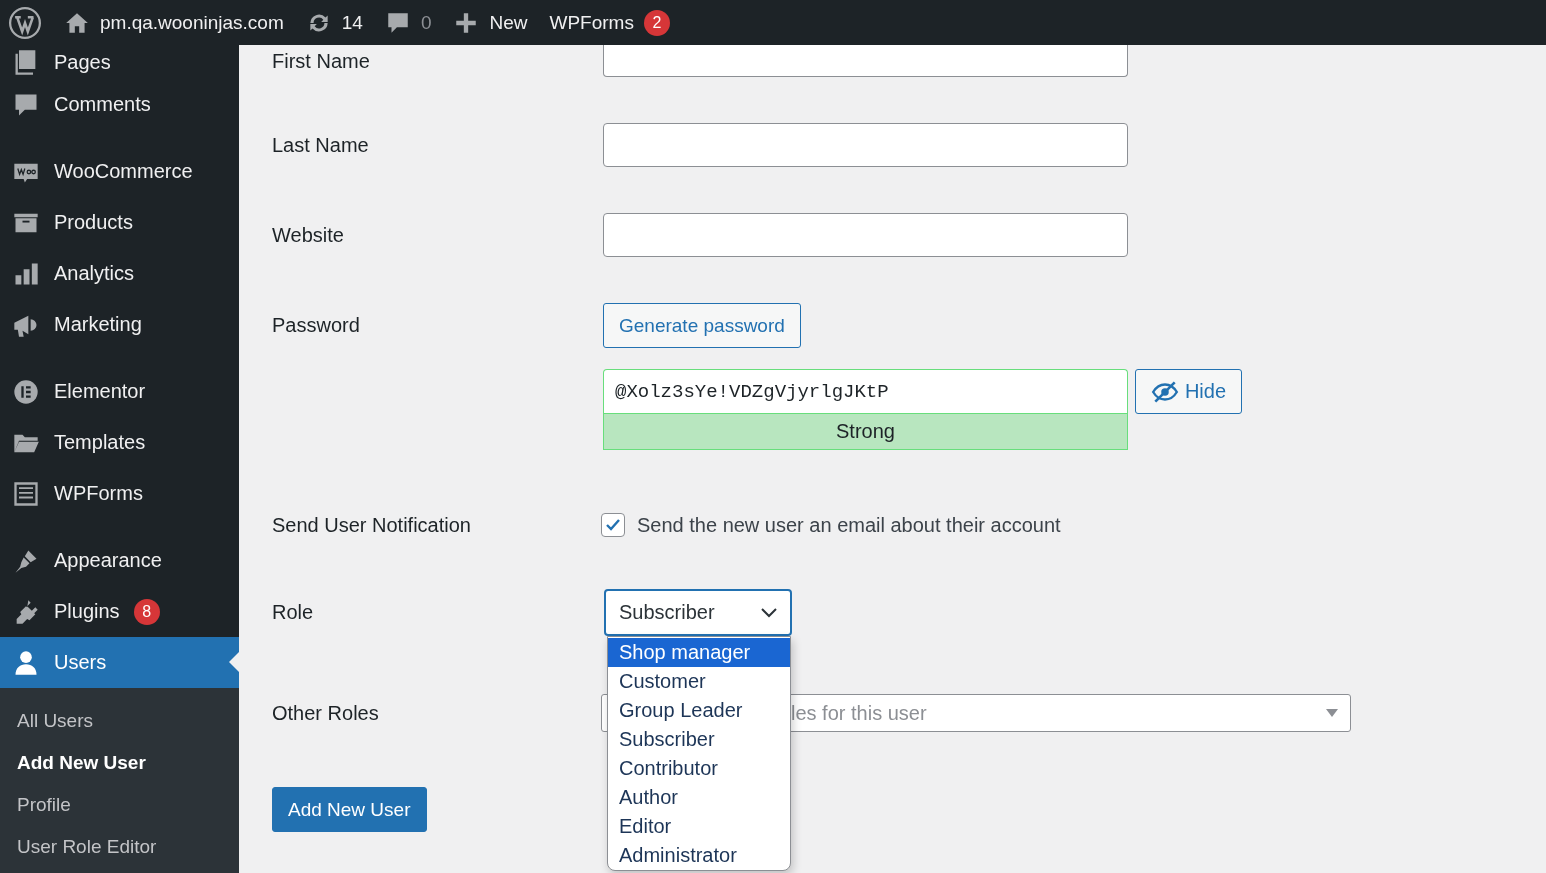 The height and width of the screenshot is (873, 1546). I want to click on dropdown-option: Group Leader, so click(699, 710).